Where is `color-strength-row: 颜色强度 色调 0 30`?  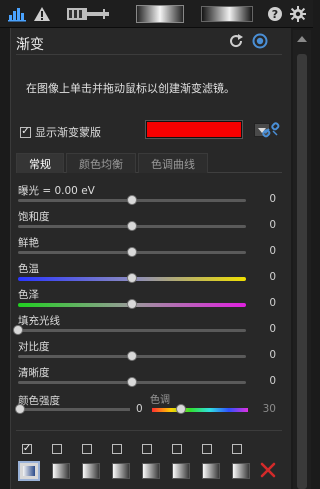
color-strength-row: 颜色强度 色调 0 30 is located at coordinates (147, 406).